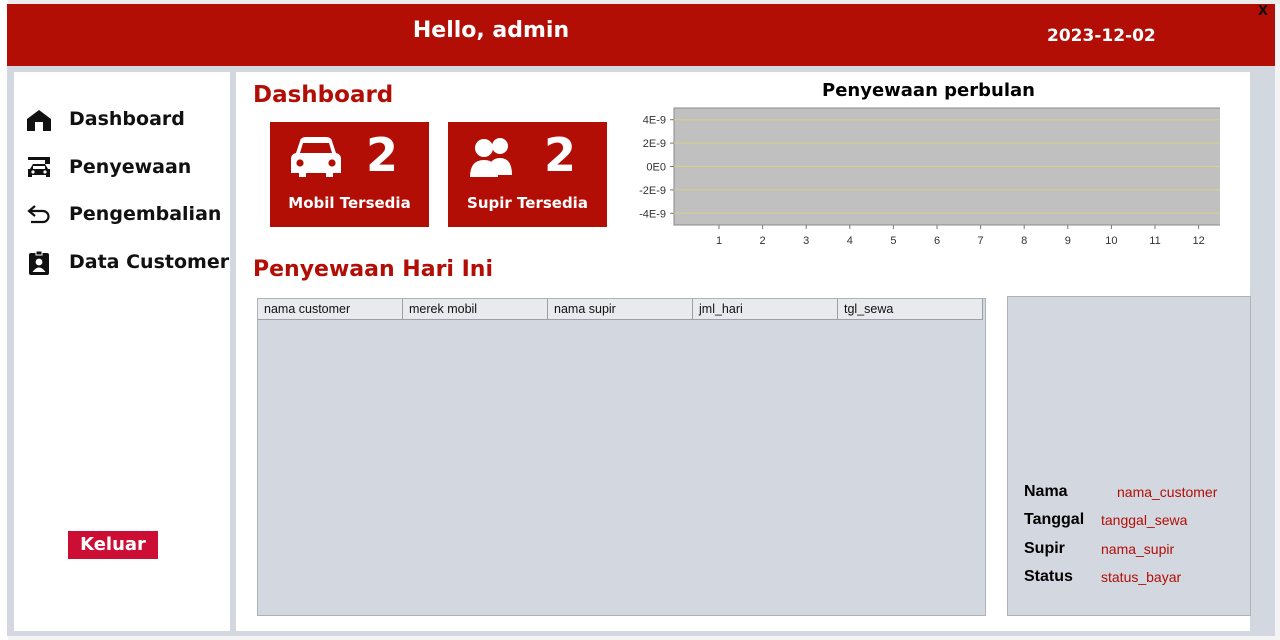  Describe the element at coordinates (127, 119) in the screenshot. I see `sidebar-item-label: Dashboard` at that location.